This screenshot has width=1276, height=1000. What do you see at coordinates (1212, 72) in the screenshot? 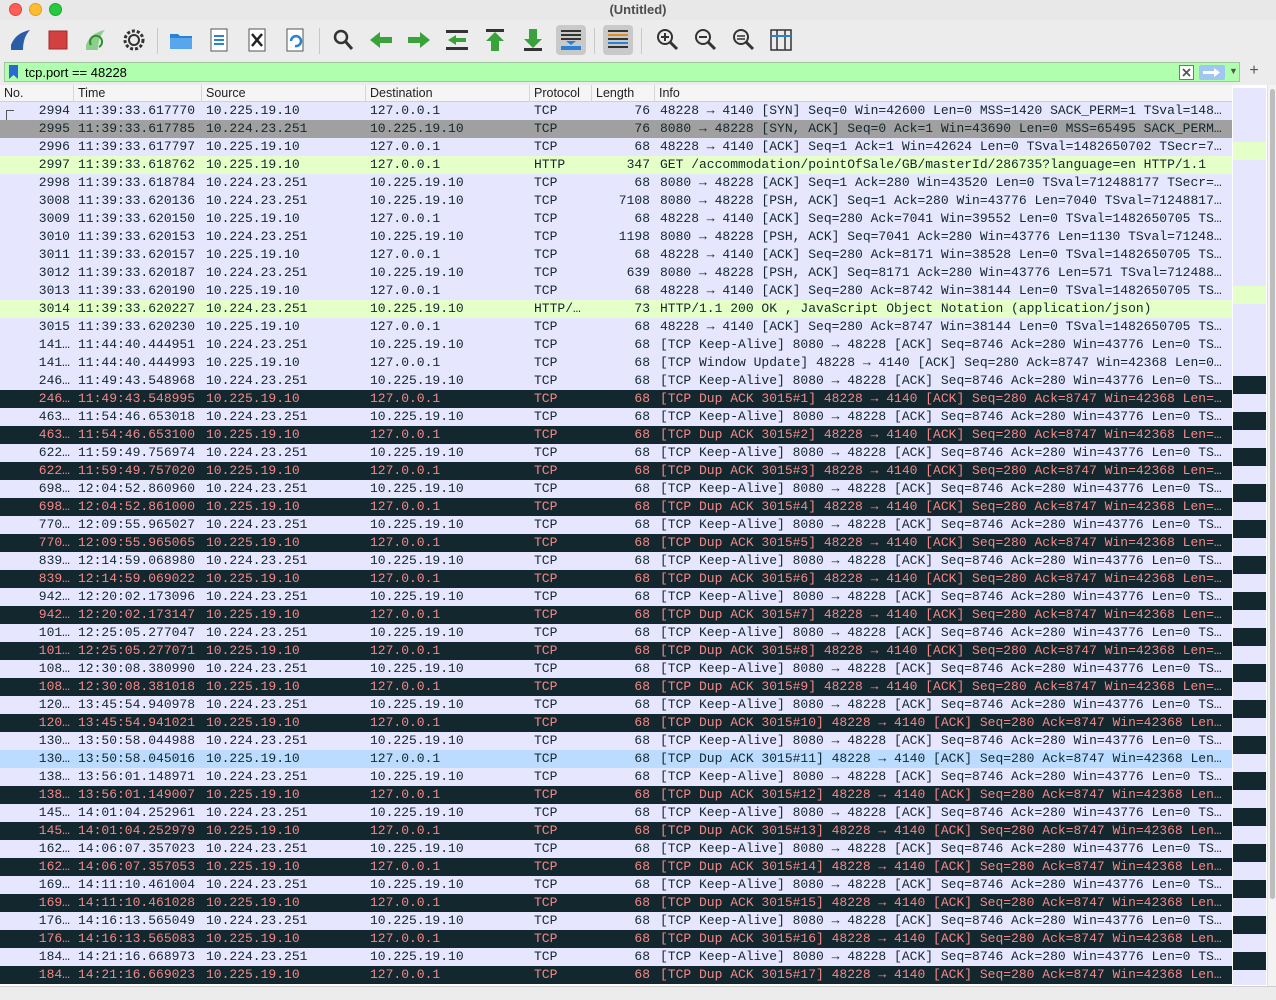
I see `apply-filter-button` at bounding box center [1212, 72].